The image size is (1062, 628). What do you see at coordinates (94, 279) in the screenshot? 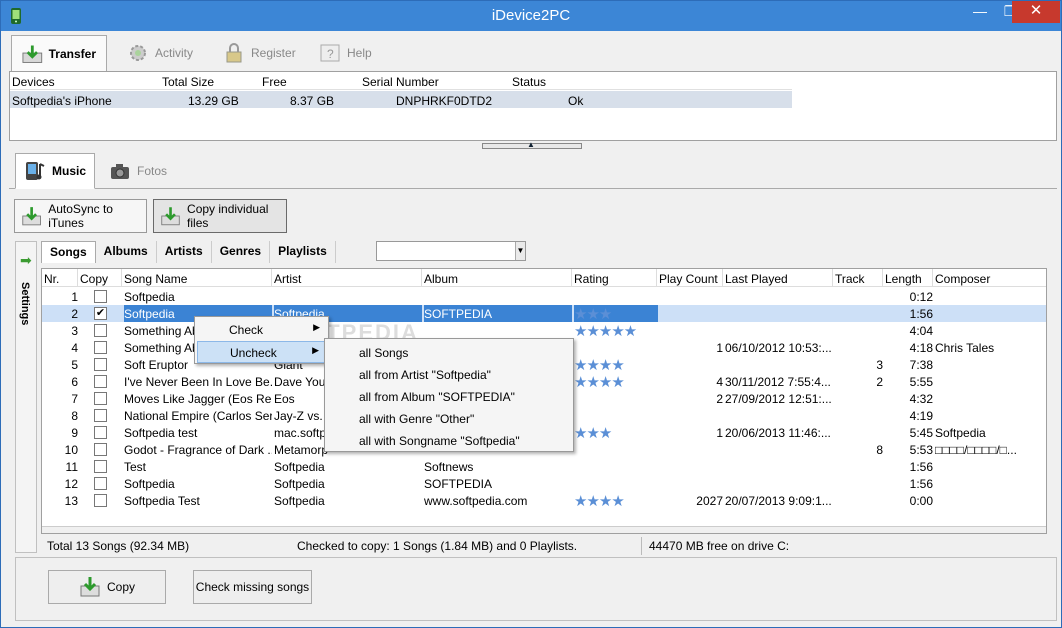
I see `column-header-copy: Copy` at bounding box center [94, 279].